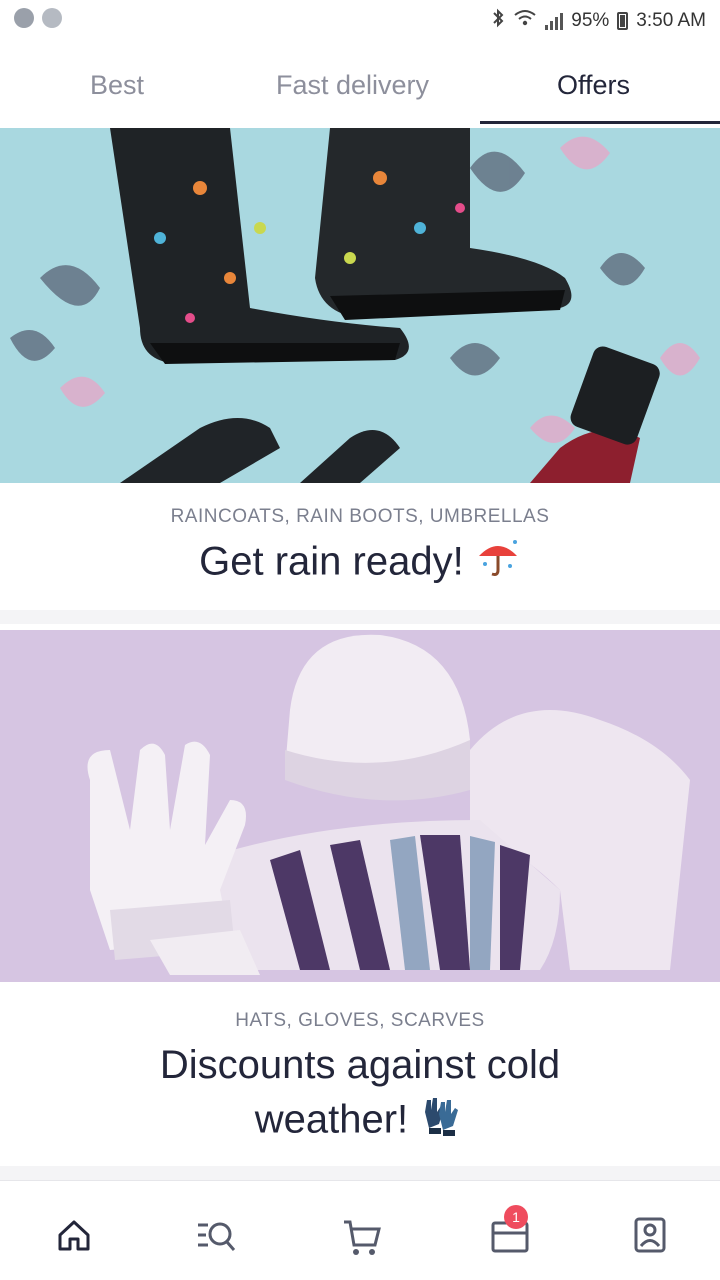 The height and width of the screenshot is (1280, 720). Describe the element at coordinates (600, 122) in the screenshot. I see `active-tab-indicator` at that location.